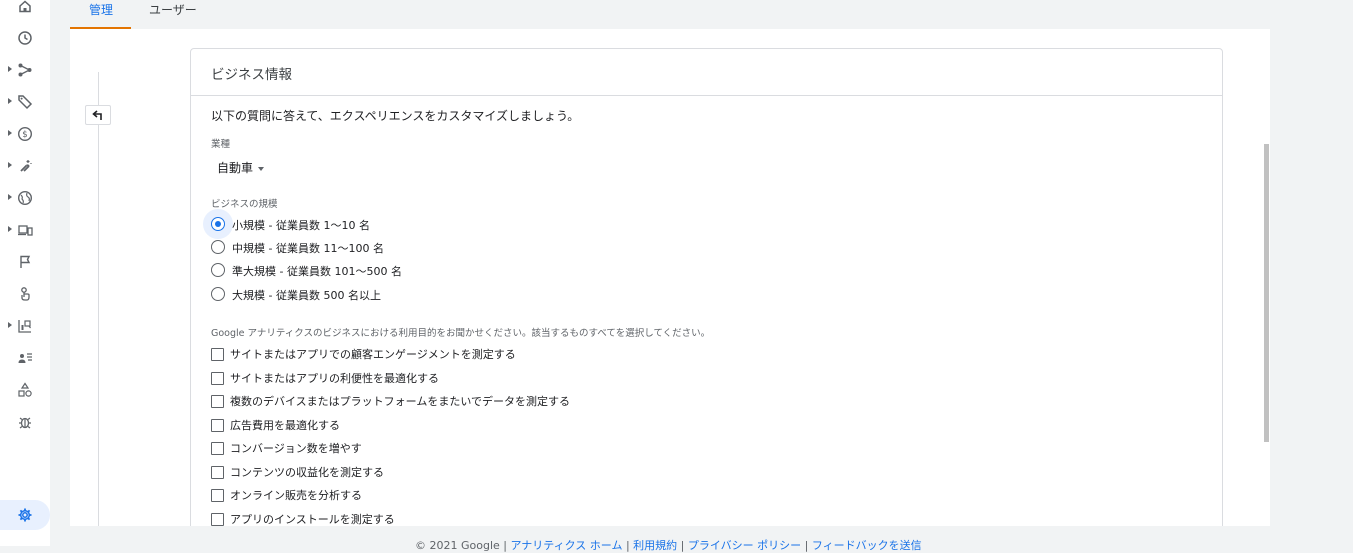 Image resolution: width=1353 pixels, height=553 pixels. I want to click on radio-label: 中規模 - 従業員数 11～100 名, so click(308, 248).